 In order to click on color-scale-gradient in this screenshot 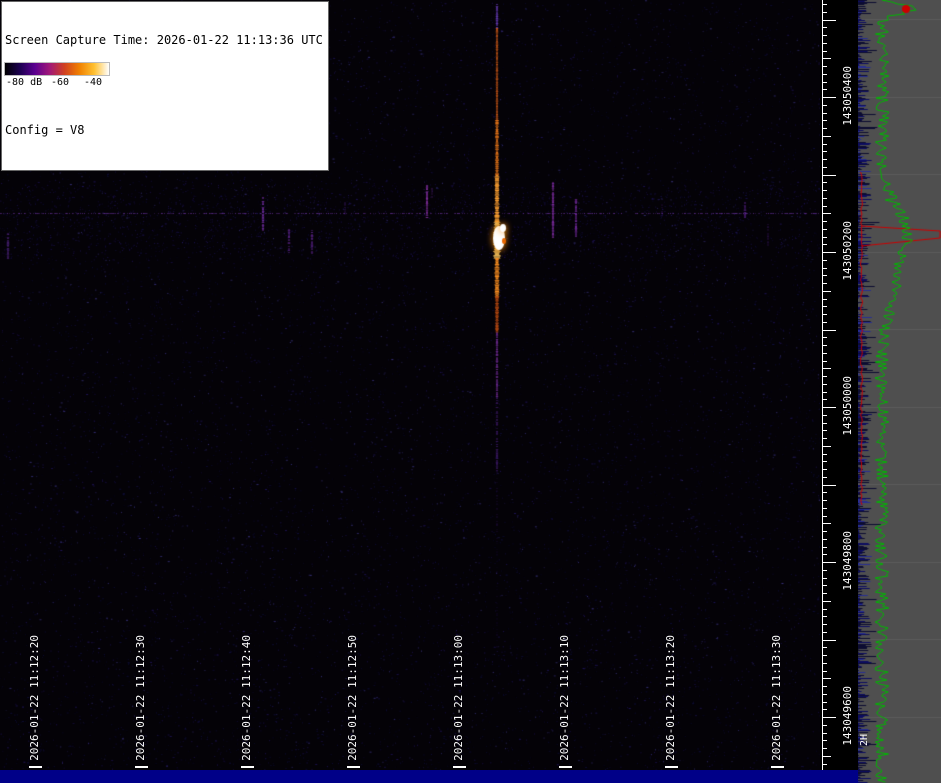, I will do `click(57, 69)`.